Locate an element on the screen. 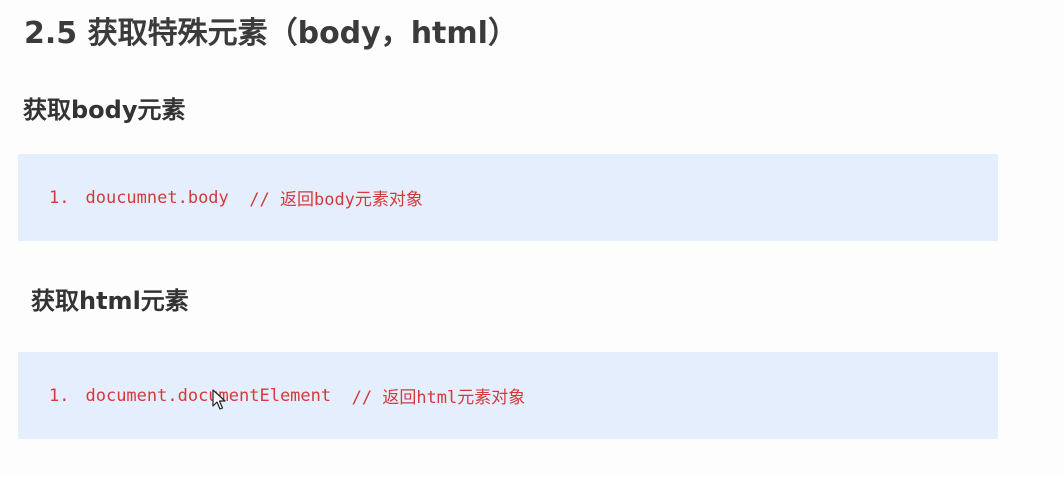  page-title: 2.5 获取特殊元素（body，html） is located at coordinates (271, 33).